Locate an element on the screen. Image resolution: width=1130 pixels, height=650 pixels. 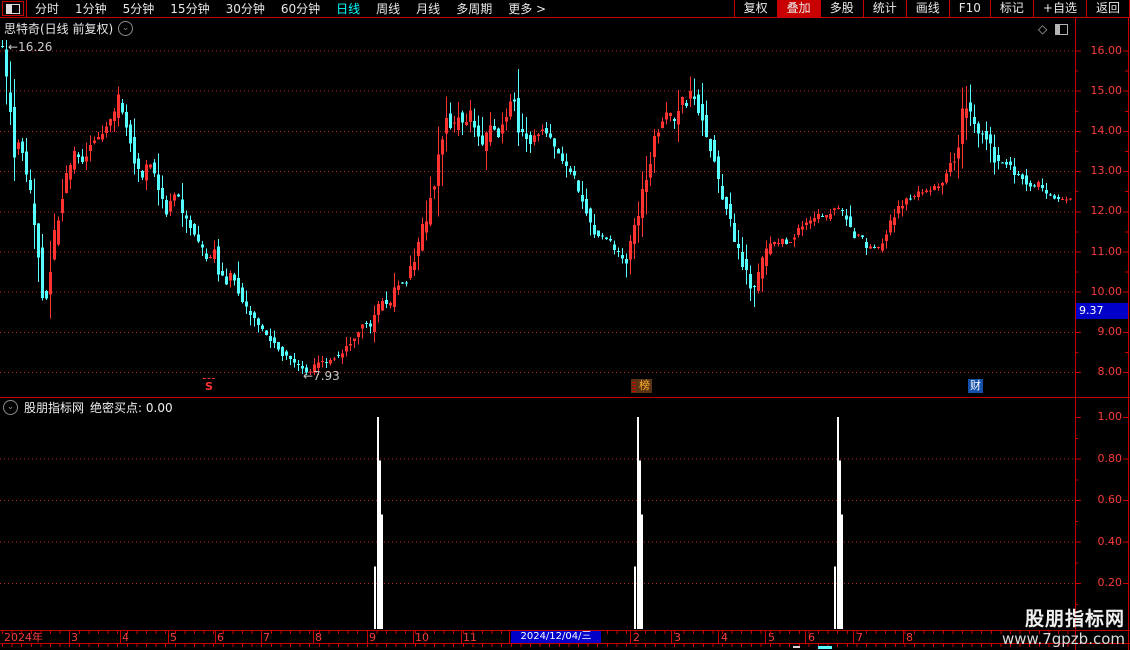
badge-cai-badge: 财 is located at coordinates (975, 386).